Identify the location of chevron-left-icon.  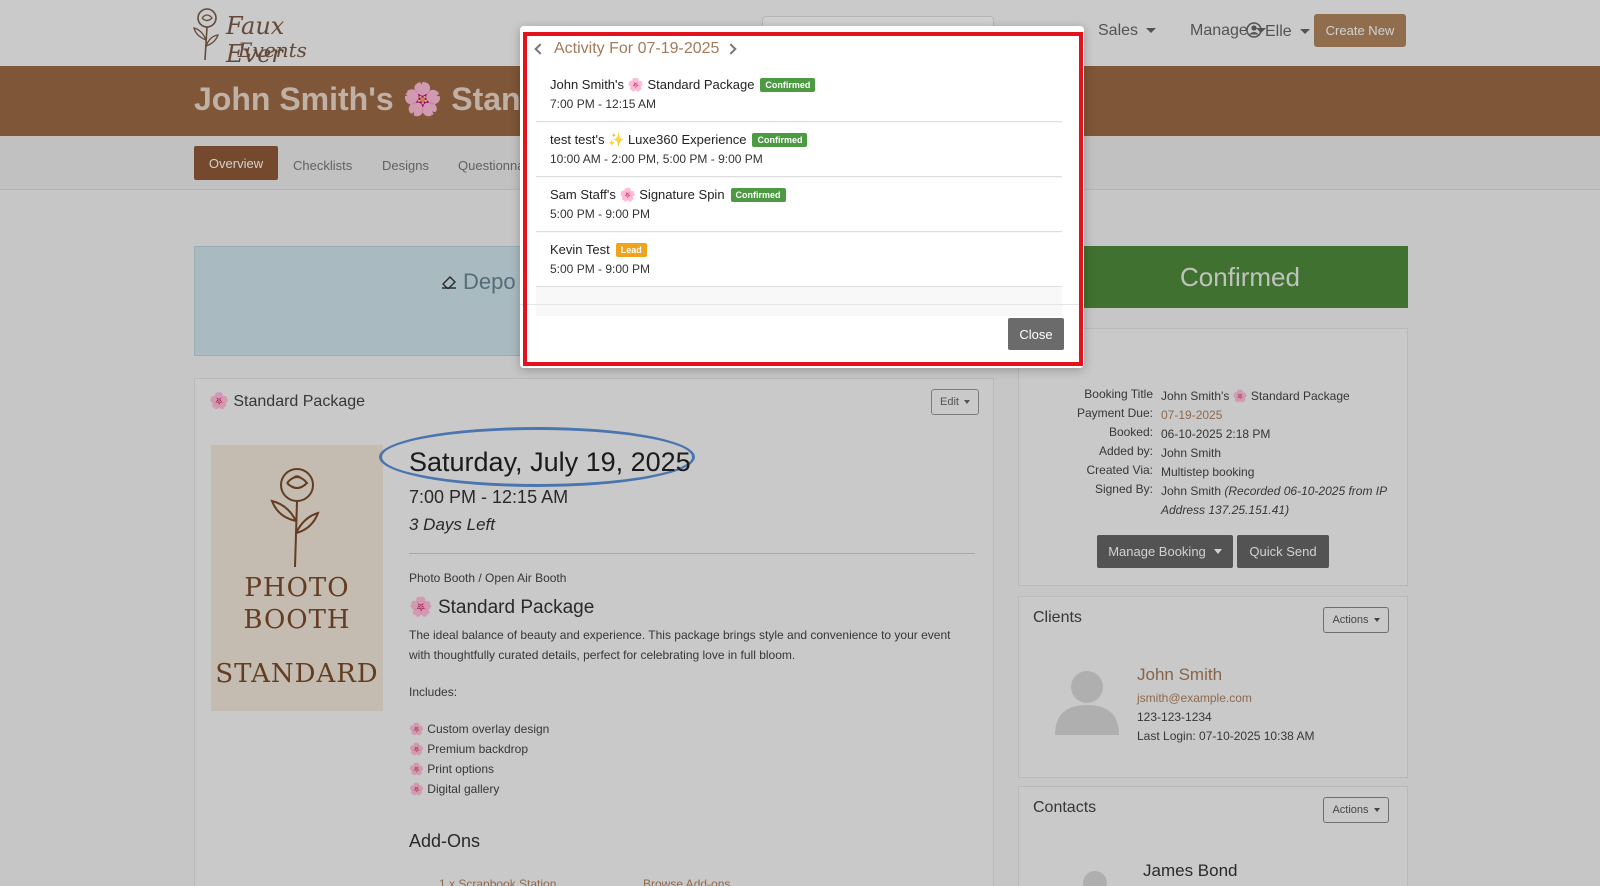
(540, 49).